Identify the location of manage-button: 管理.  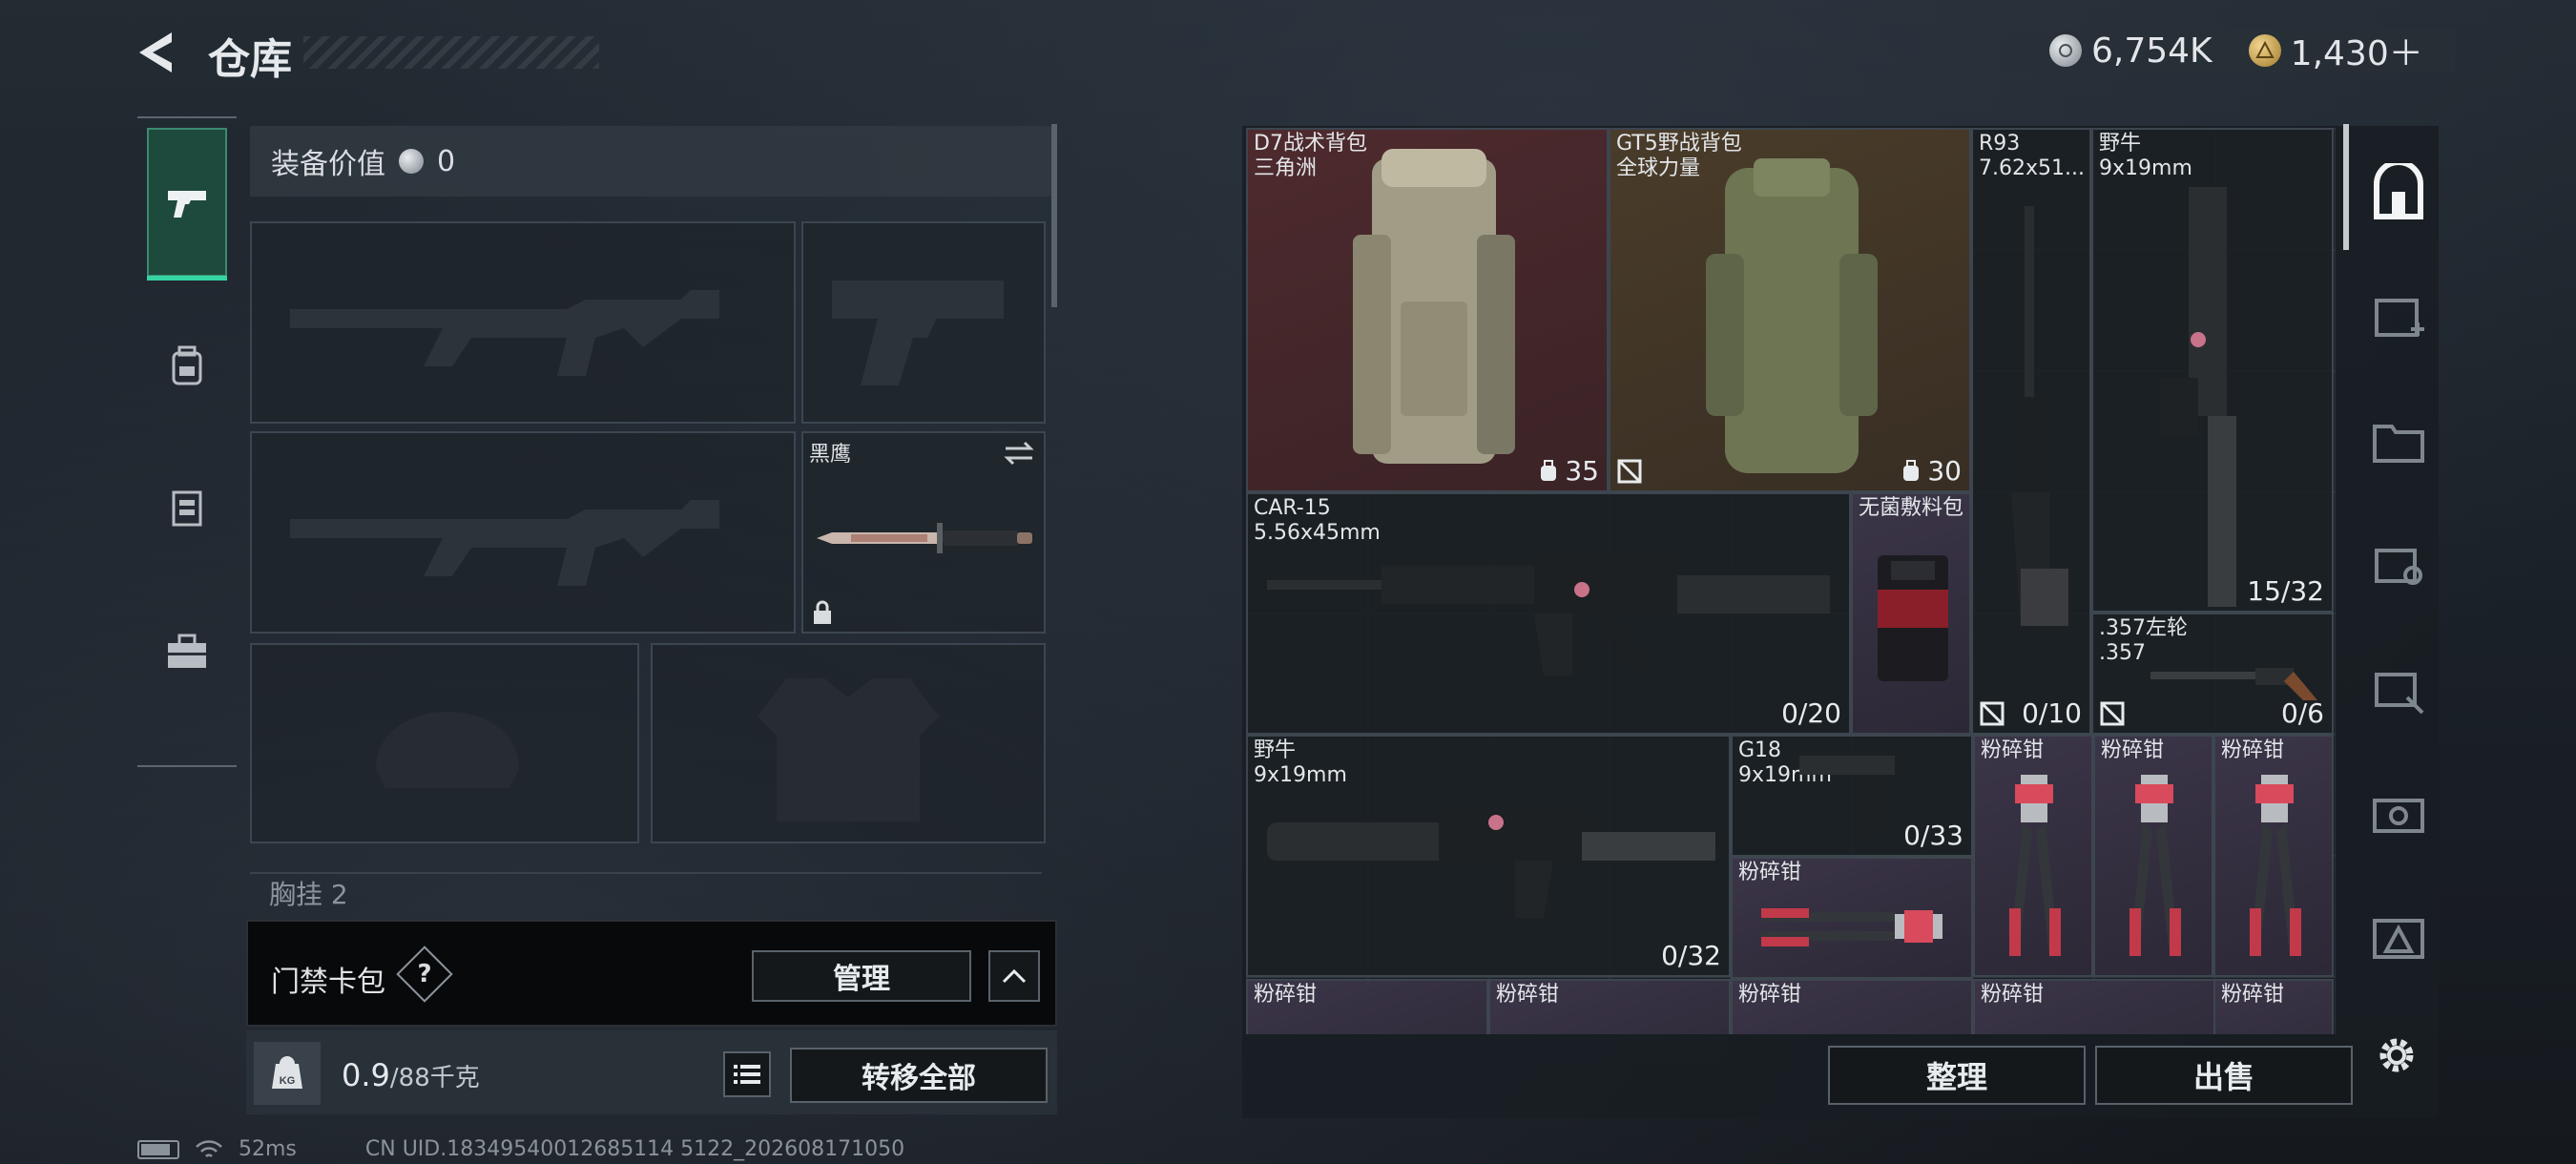
(861, 976).